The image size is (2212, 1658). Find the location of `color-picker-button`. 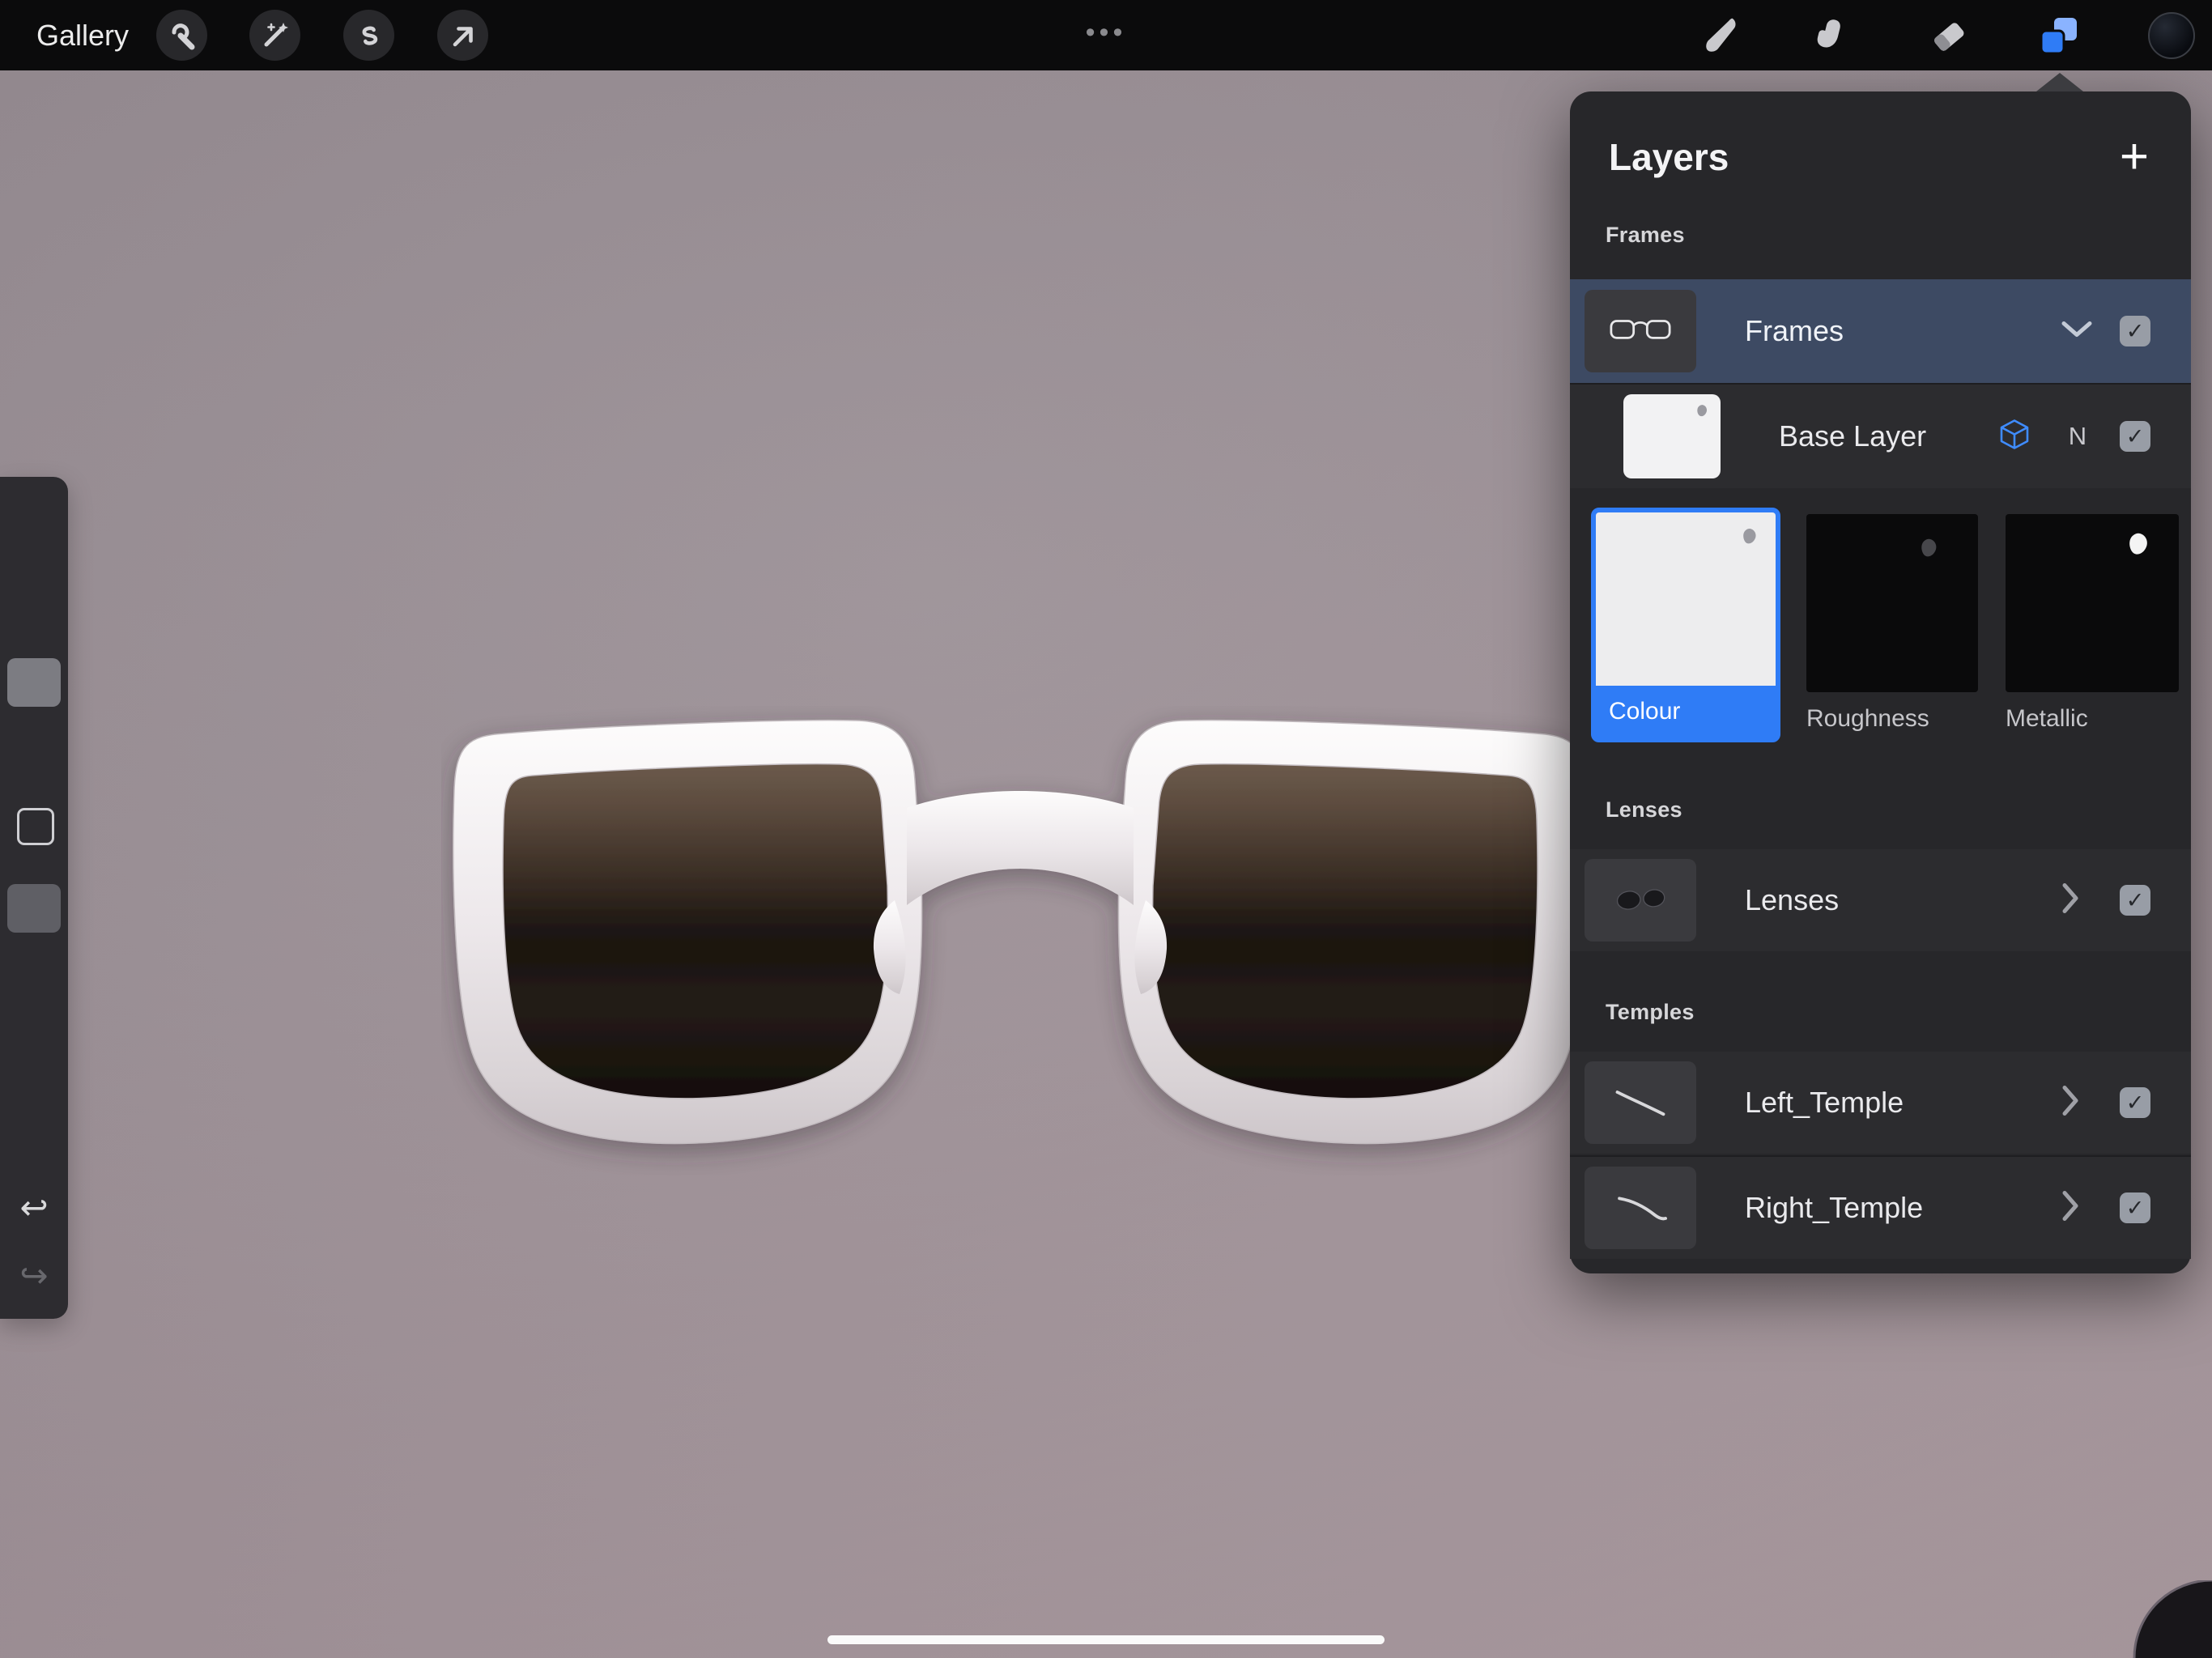

color-picker-button is located at coordinates (2171, 35).